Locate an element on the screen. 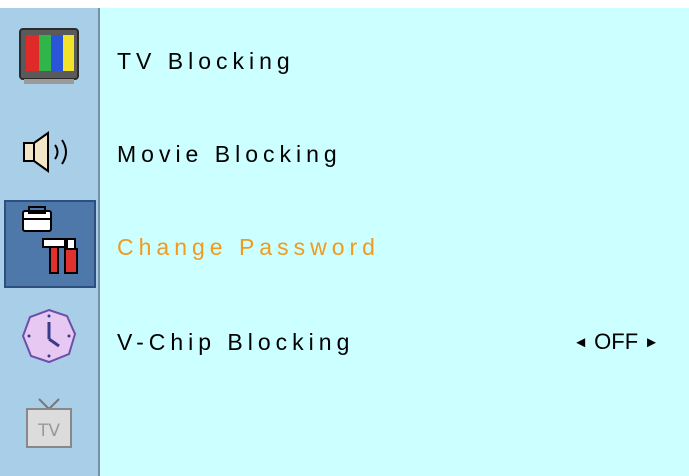  vchip-value-selector: ◄ OFF ► is located at coordinates (616, 342).